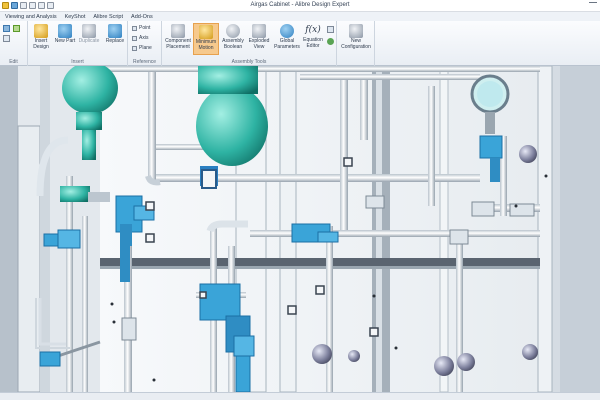  I want to click on minimum-motion-icon, so click(206, 32).